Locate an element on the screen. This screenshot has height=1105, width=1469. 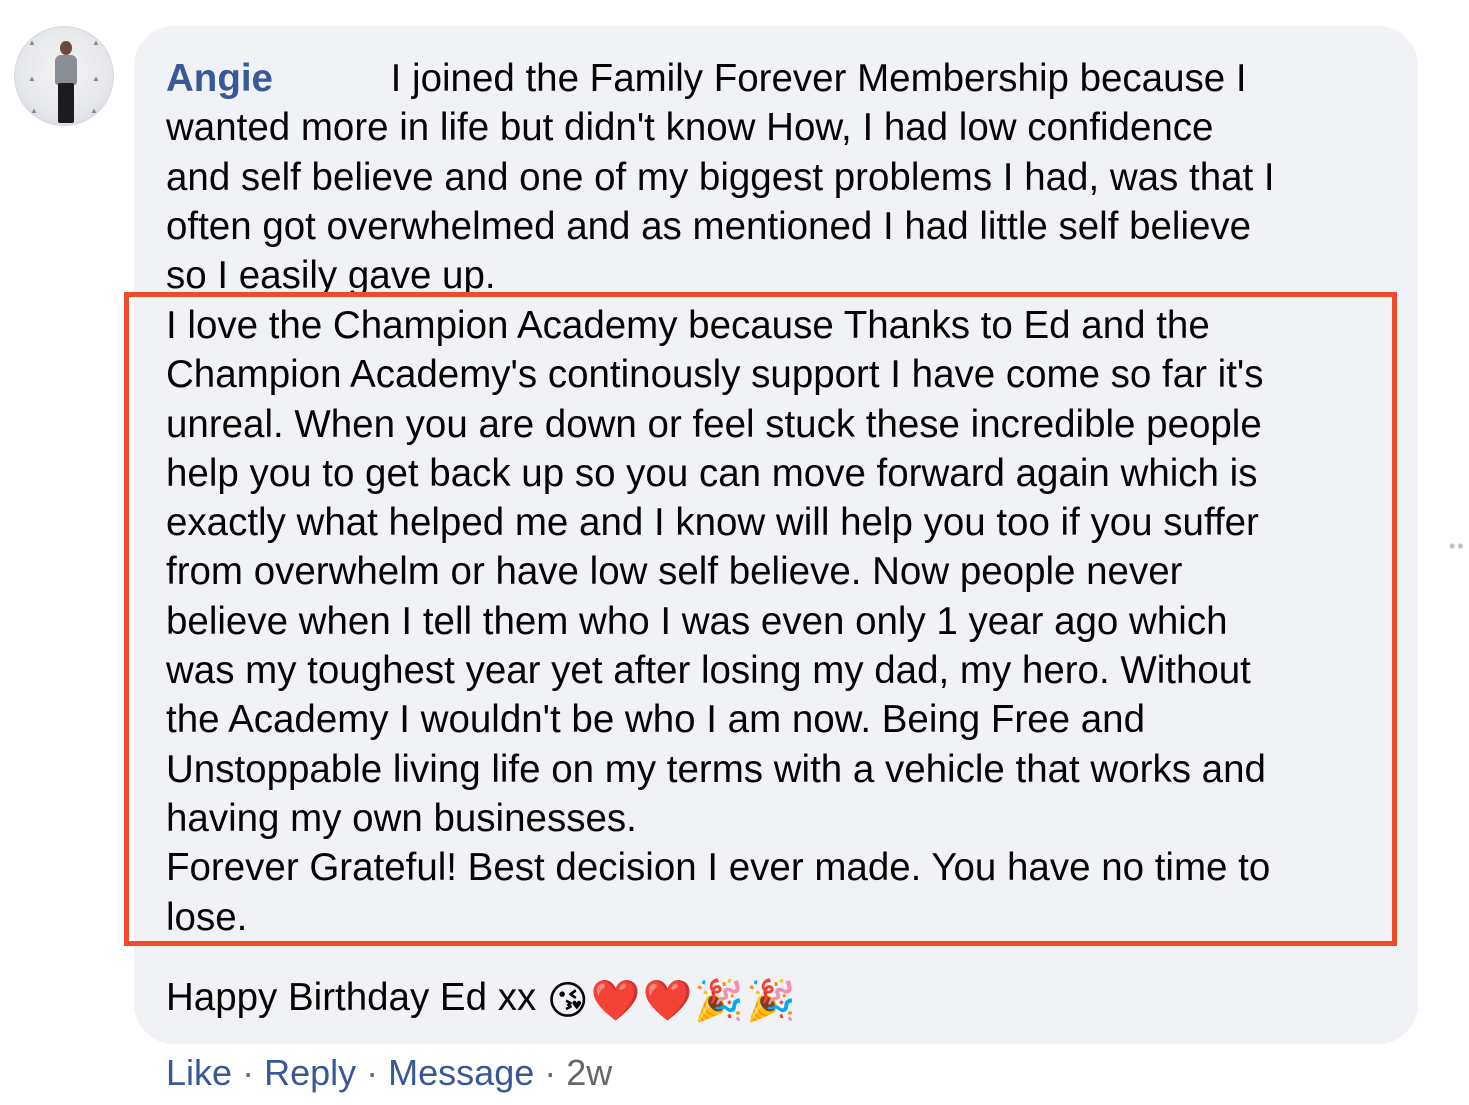
message-link: Message is located at coordinates (461, 1072).